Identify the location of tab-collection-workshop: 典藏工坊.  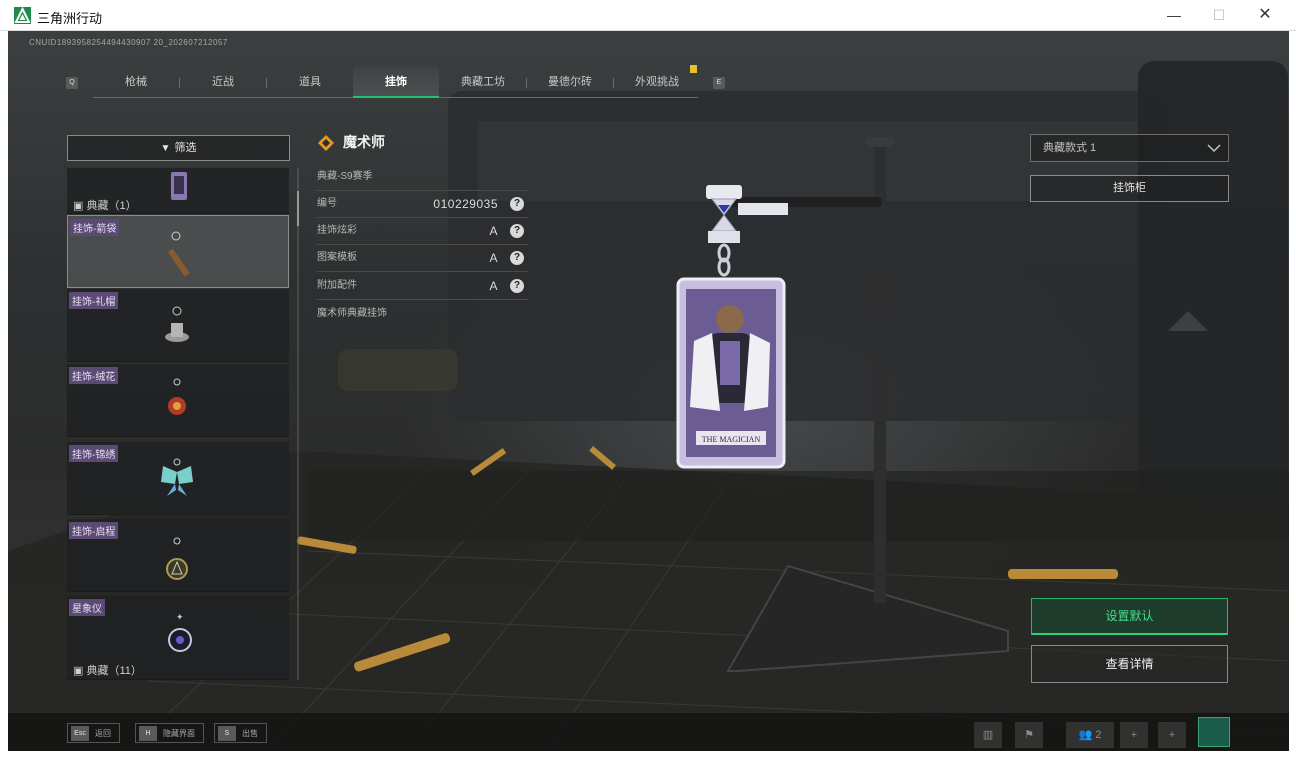
(483, 82).